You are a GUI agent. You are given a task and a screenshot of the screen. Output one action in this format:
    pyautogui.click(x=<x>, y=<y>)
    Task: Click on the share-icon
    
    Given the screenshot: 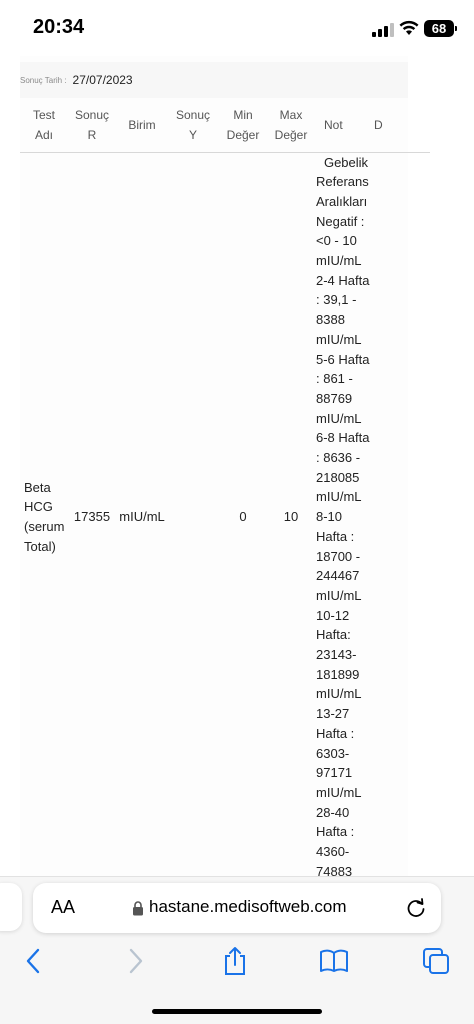 What is the action you would take?
    pyautogui.click(x=235, y=961)
    